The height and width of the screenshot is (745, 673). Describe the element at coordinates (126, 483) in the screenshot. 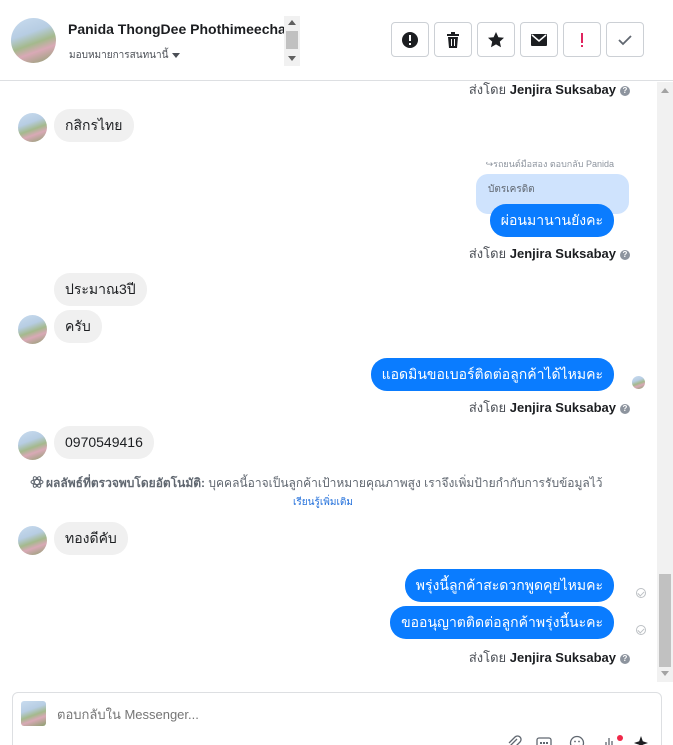

I see `auto-detected-title: ผลลัพธ์ที่ตรวจพบโดยอัตโนมัติ:` at that location.